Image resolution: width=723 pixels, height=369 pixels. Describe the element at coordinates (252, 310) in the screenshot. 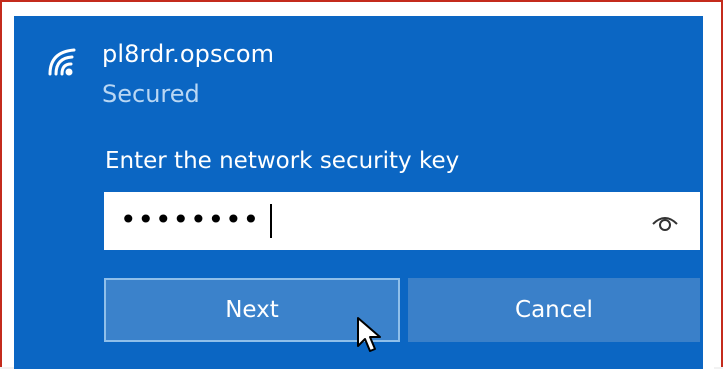

I see `next-button-label: Next` at that location.